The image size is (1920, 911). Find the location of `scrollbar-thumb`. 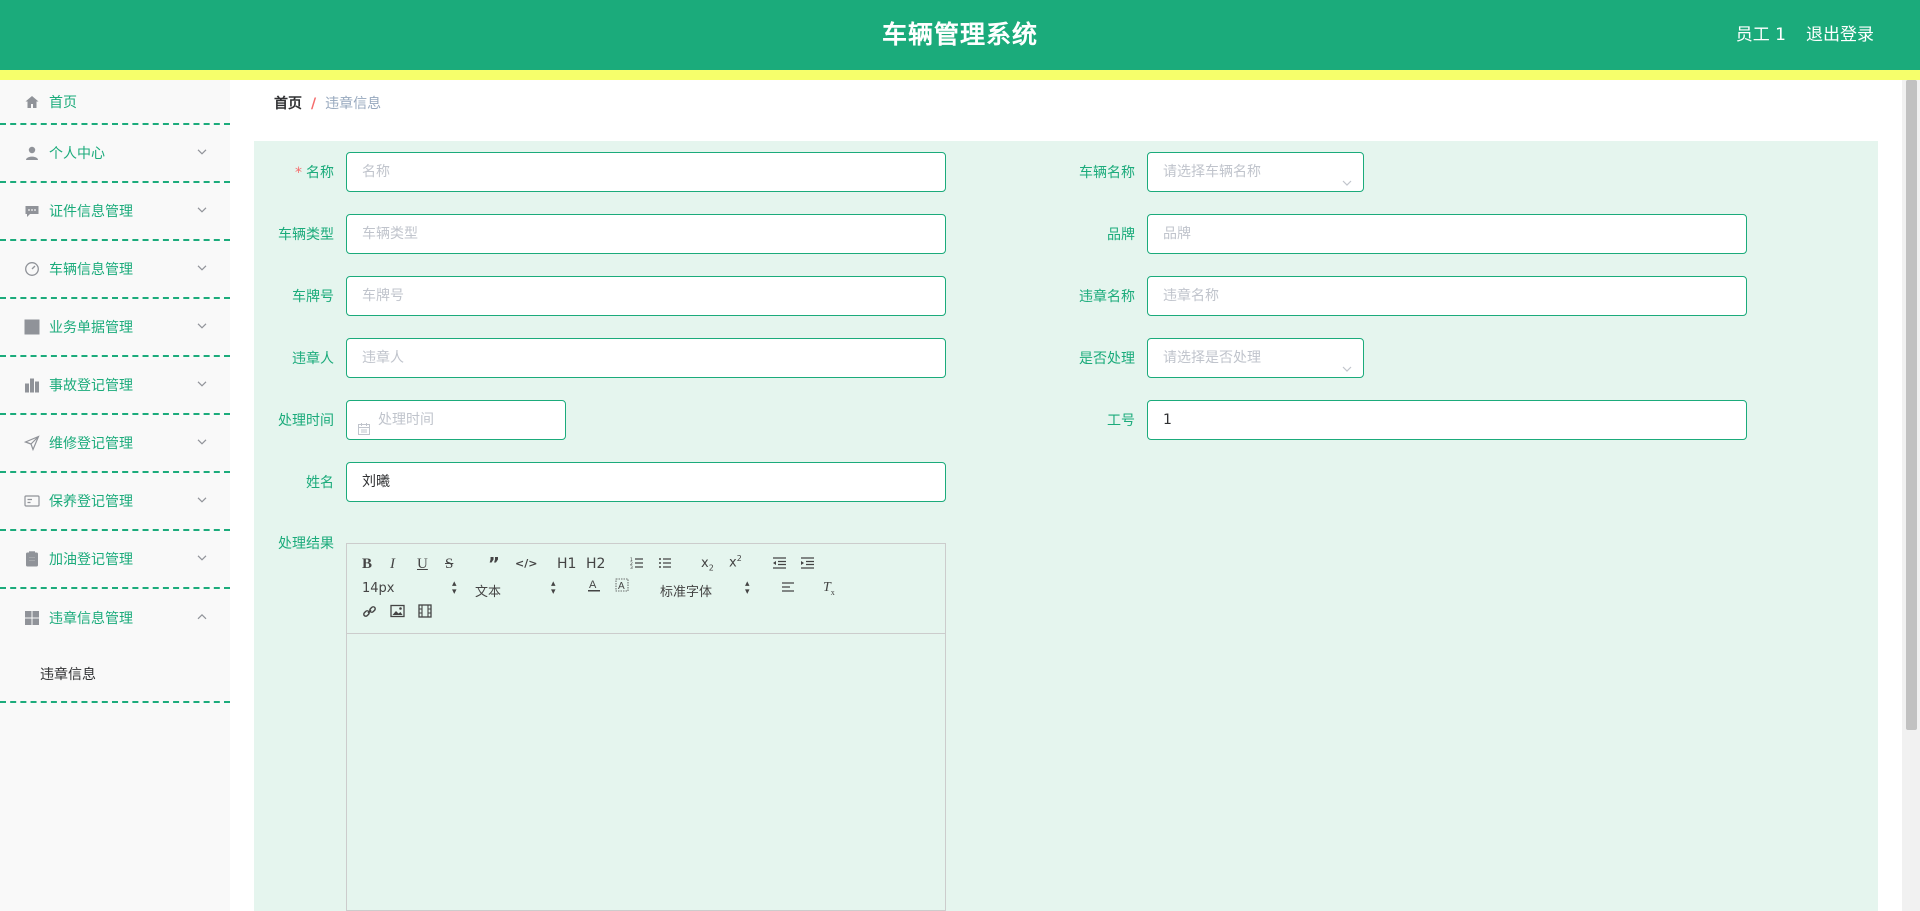

scrollbar-thumb is located at coordinates (1911, 405).